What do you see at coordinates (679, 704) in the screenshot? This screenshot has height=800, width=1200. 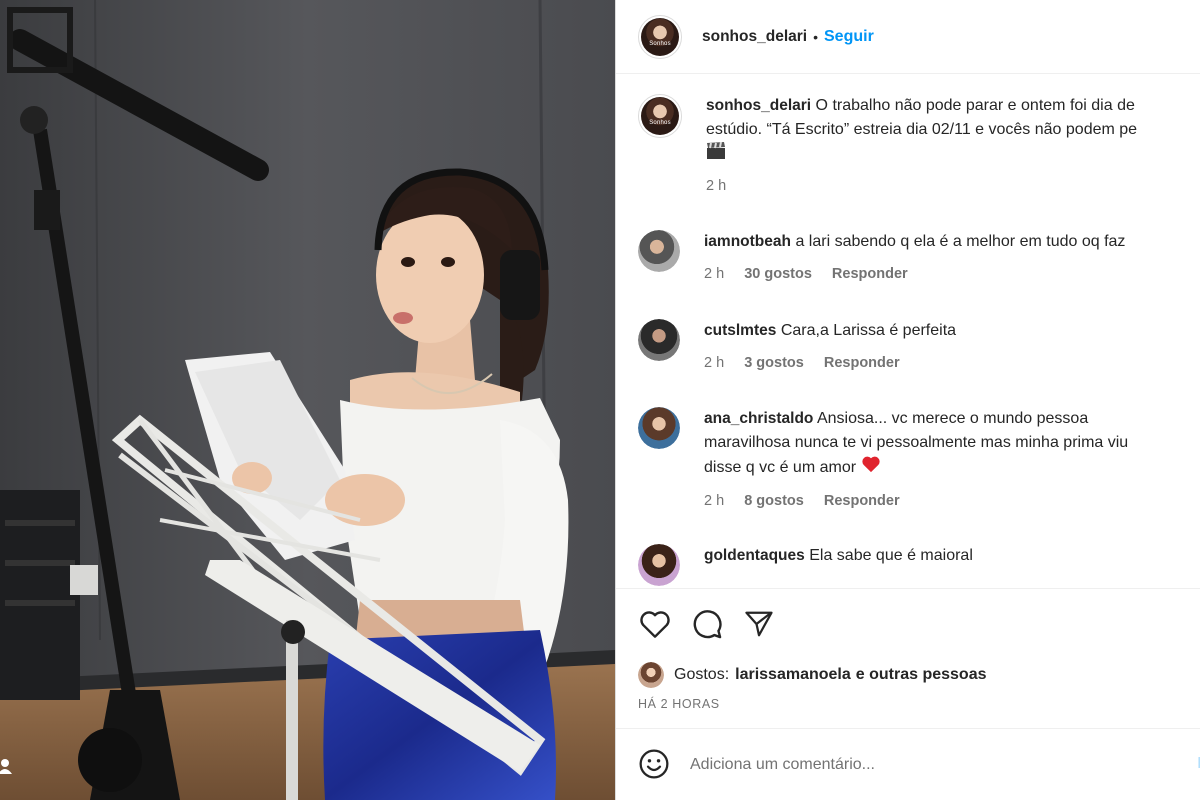 I see `post-timestamp: HÁ 2 HORAS` at bounding box center [679, 704].